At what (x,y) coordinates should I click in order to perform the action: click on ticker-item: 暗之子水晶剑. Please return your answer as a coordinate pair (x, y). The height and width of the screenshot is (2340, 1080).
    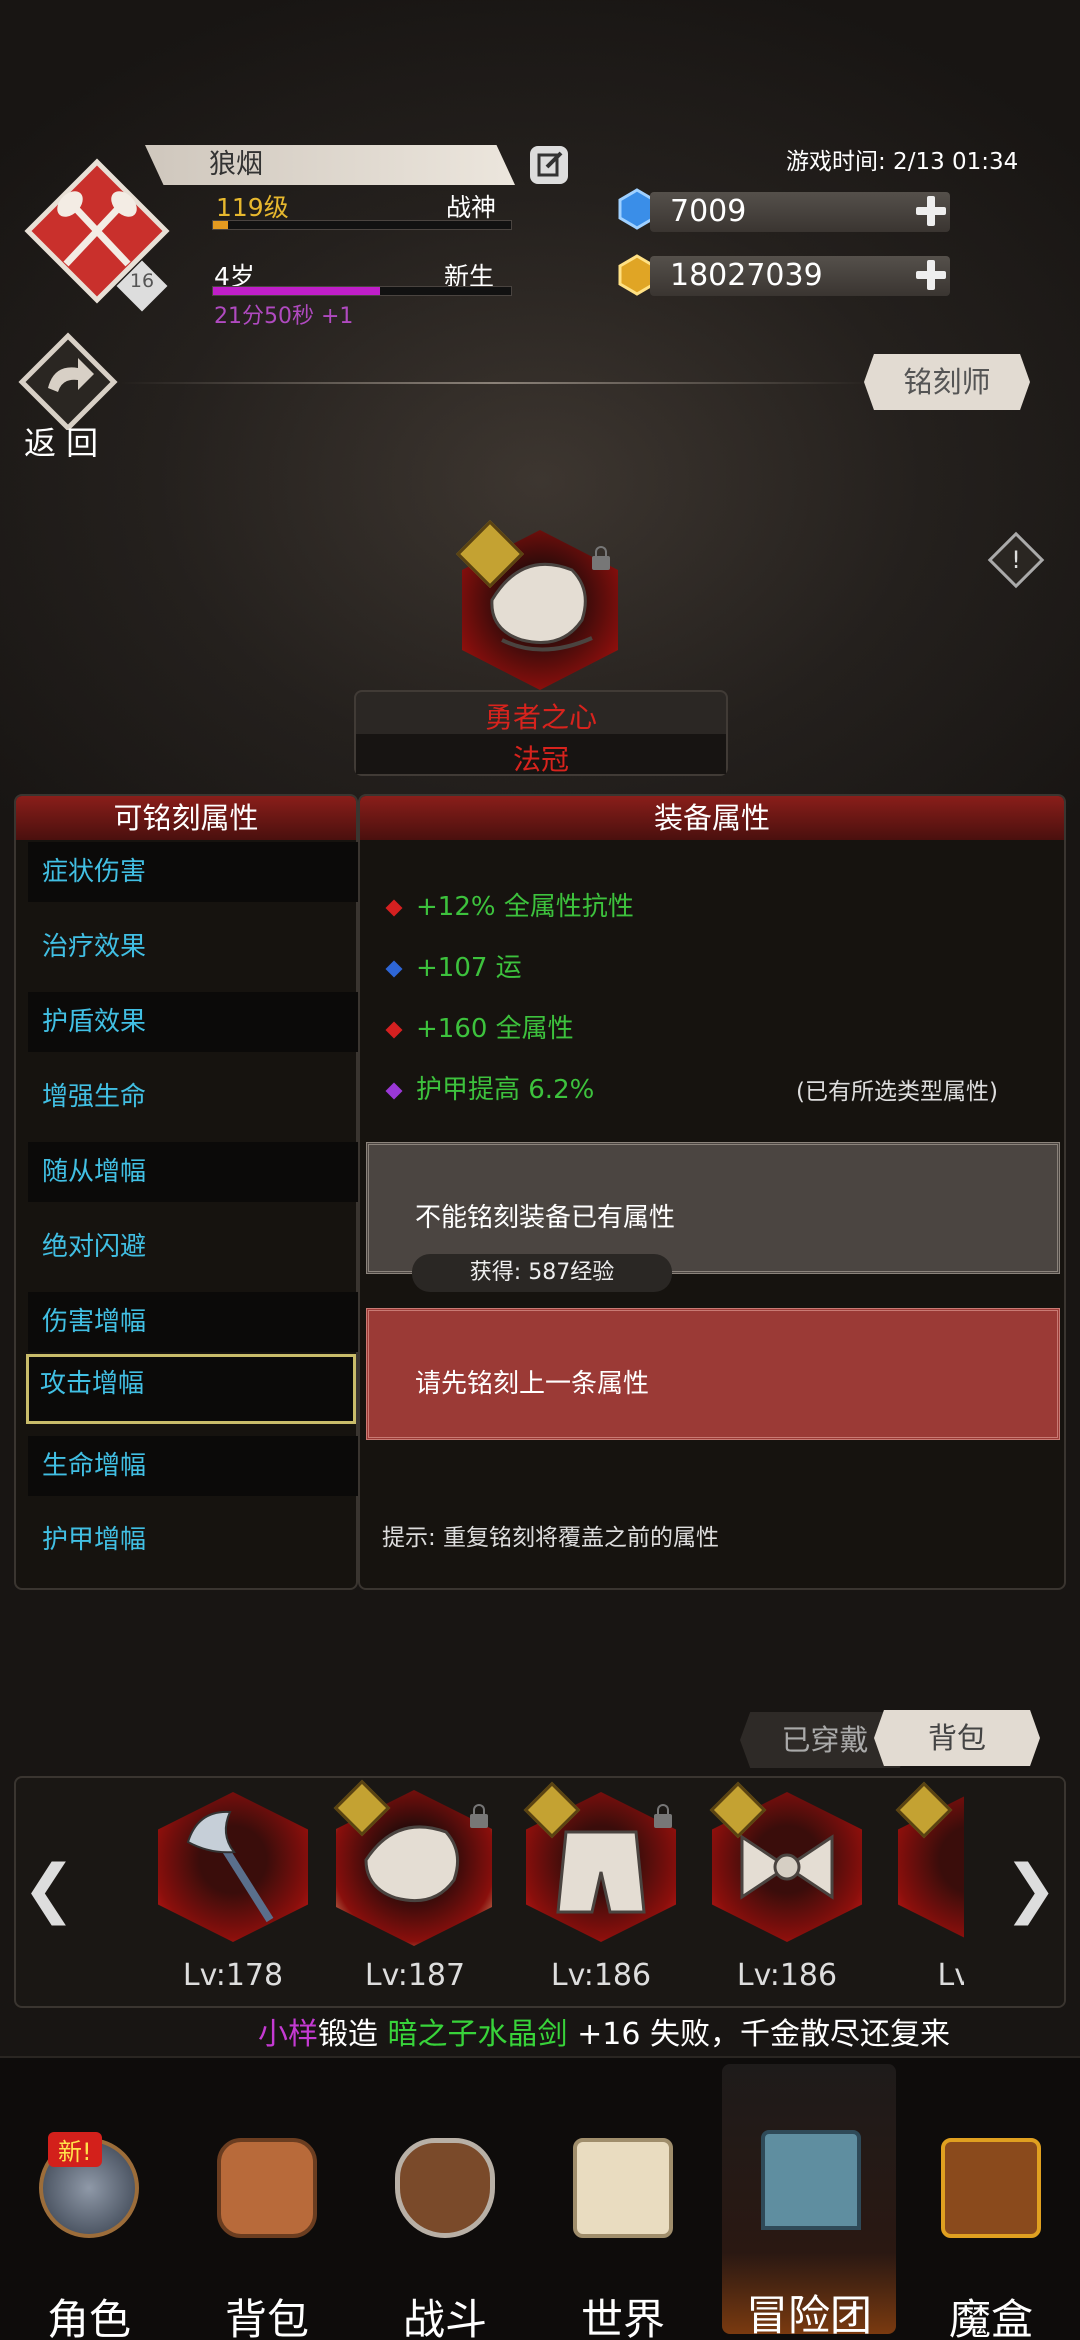
    Looking at the image, I should click on (477, 2034).